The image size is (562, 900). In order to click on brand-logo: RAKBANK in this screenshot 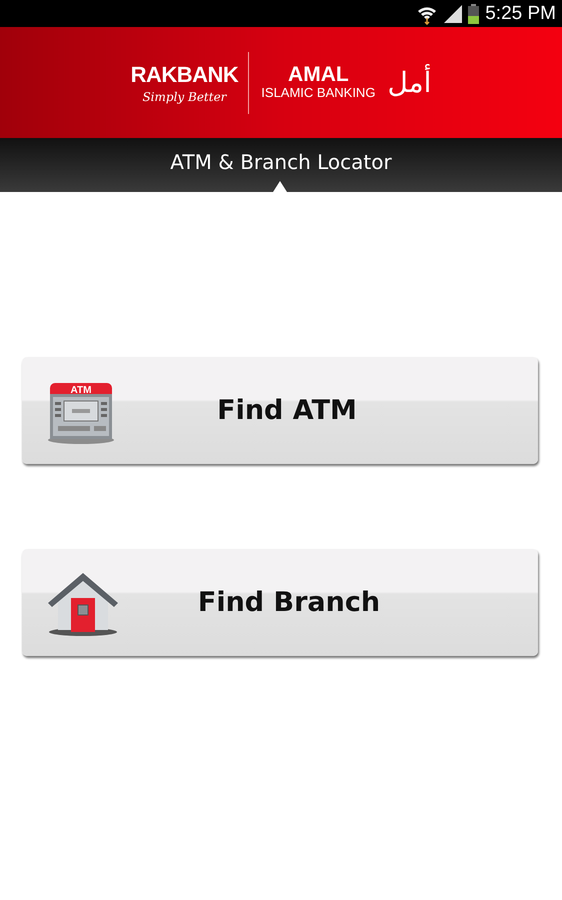, I will do `click(184, 75)`.